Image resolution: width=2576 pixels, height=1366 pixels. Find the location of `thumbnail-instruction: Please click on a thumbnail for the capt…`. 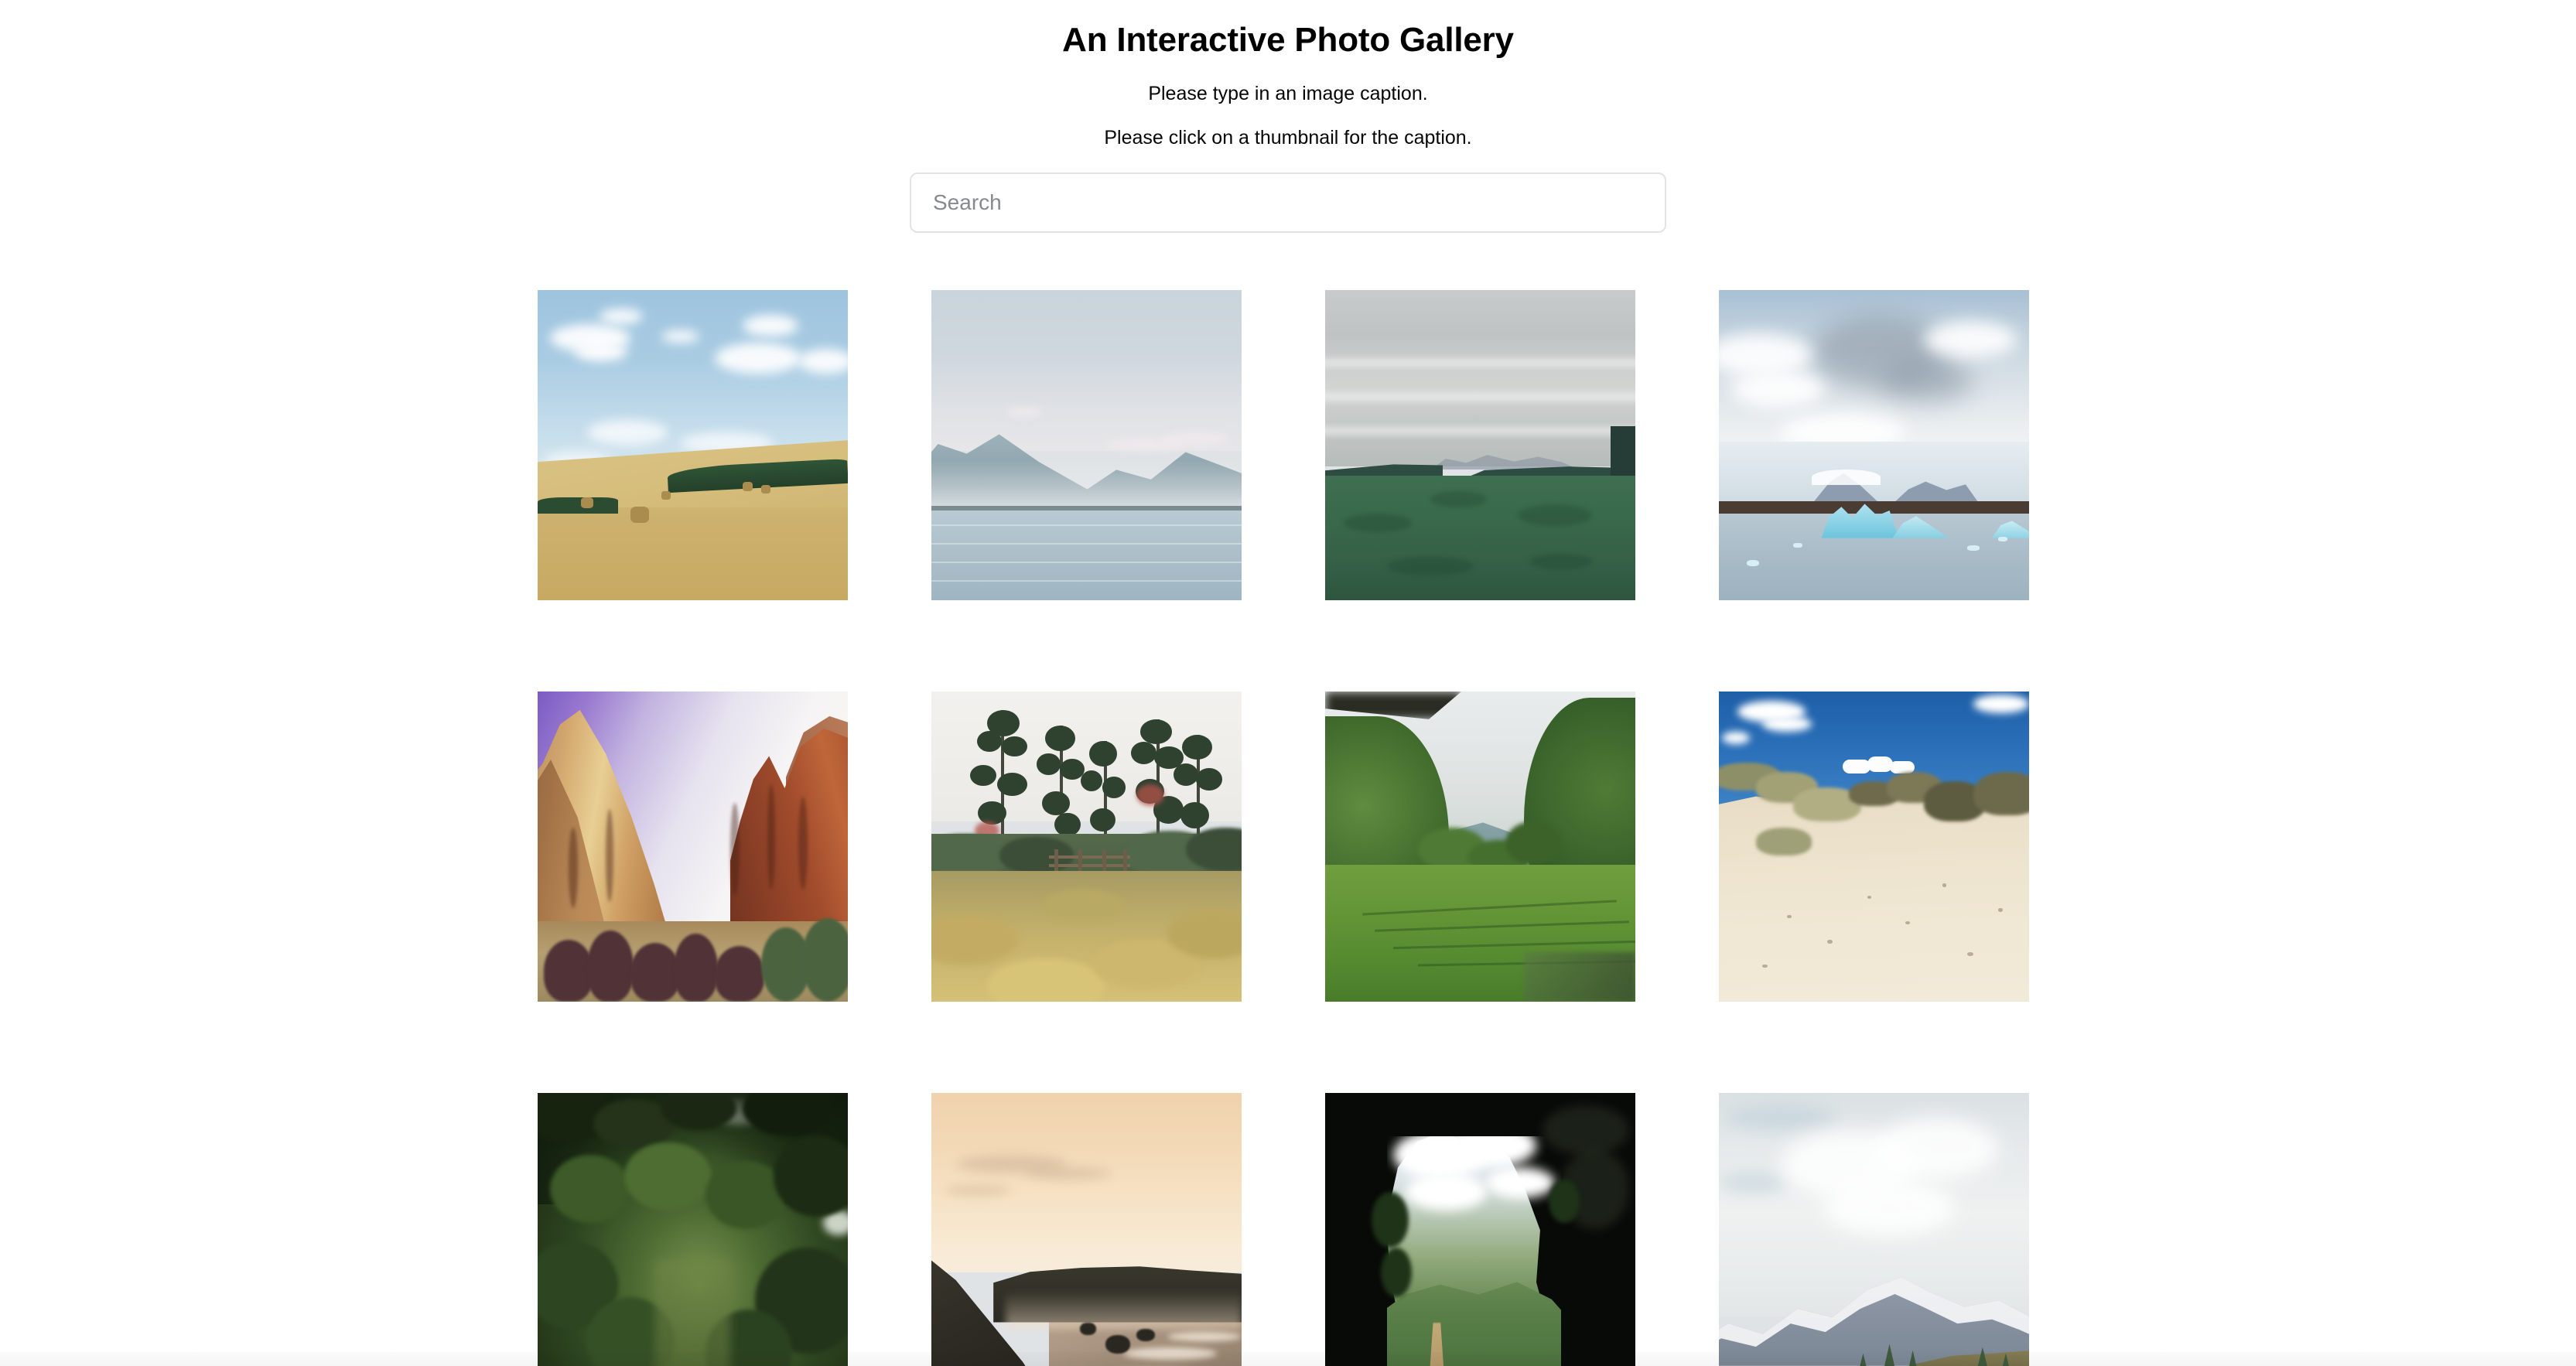

thumbnail-instruction: Please click on a thumbnail for the capt… is located at coordinates (1288, 137).